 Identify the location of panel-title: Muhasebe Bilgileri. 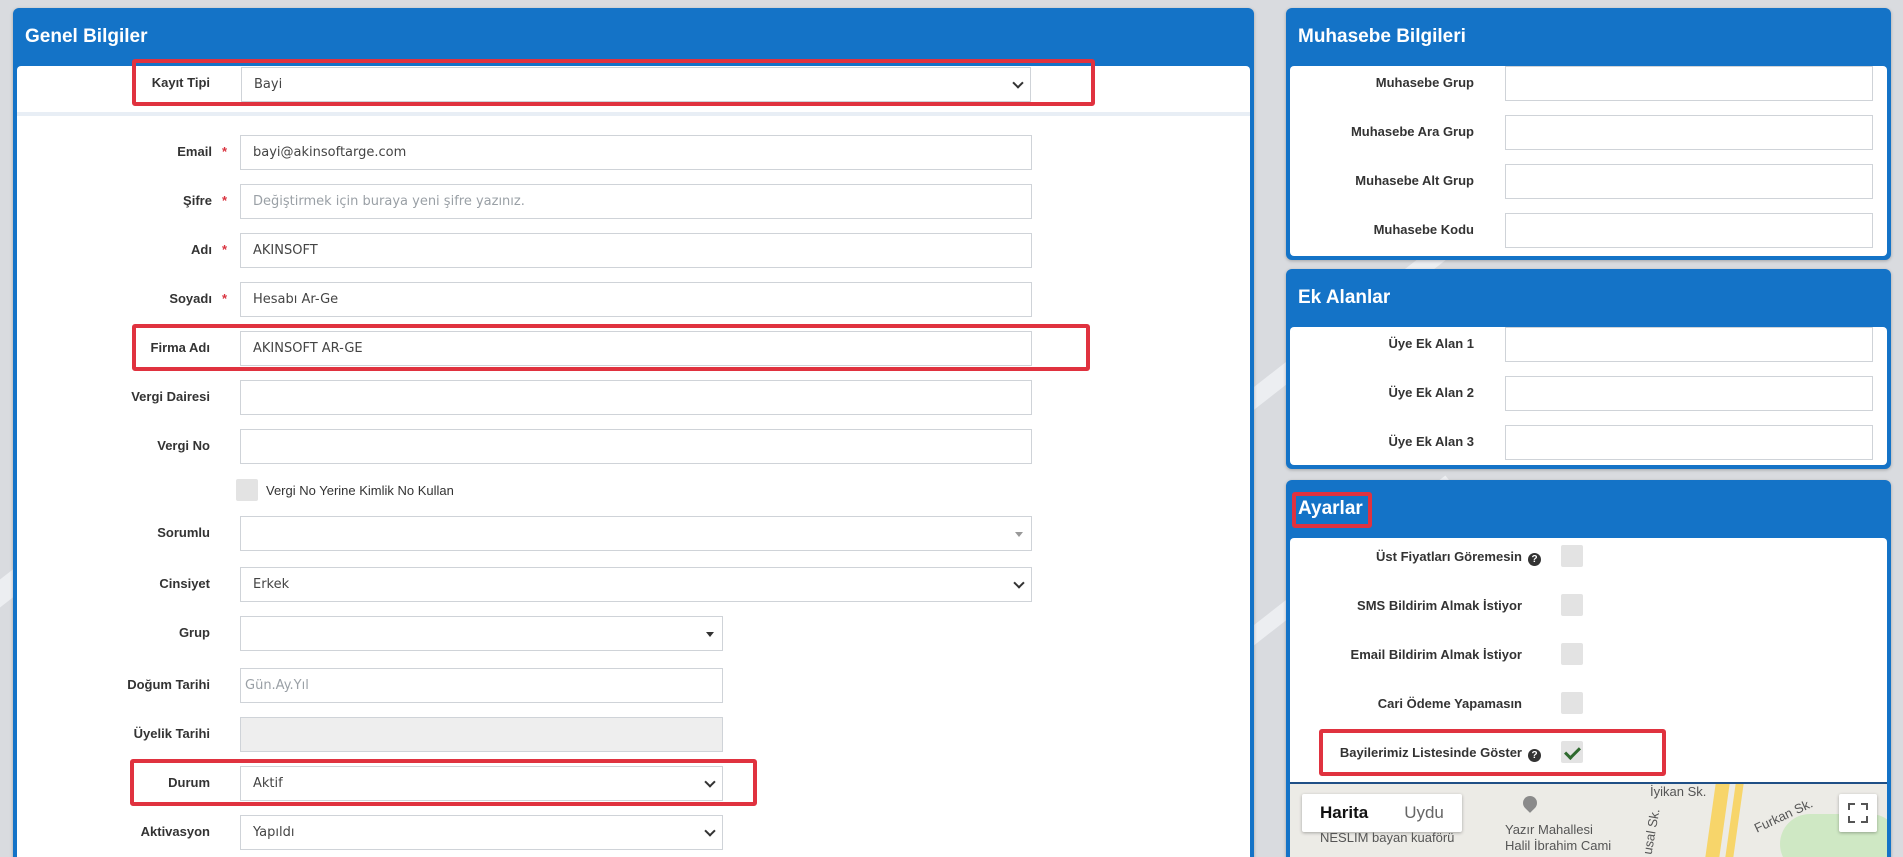
(1382, 36).